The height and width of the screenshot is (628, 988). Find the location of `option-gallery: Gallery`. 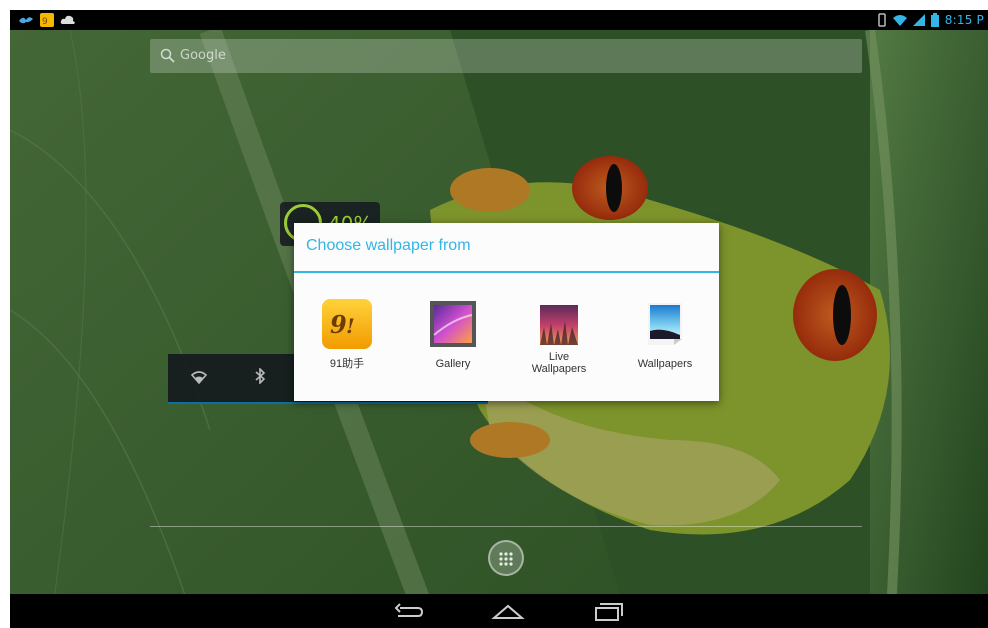

option-gallery: Gallery is located at coordinates (453, 343).